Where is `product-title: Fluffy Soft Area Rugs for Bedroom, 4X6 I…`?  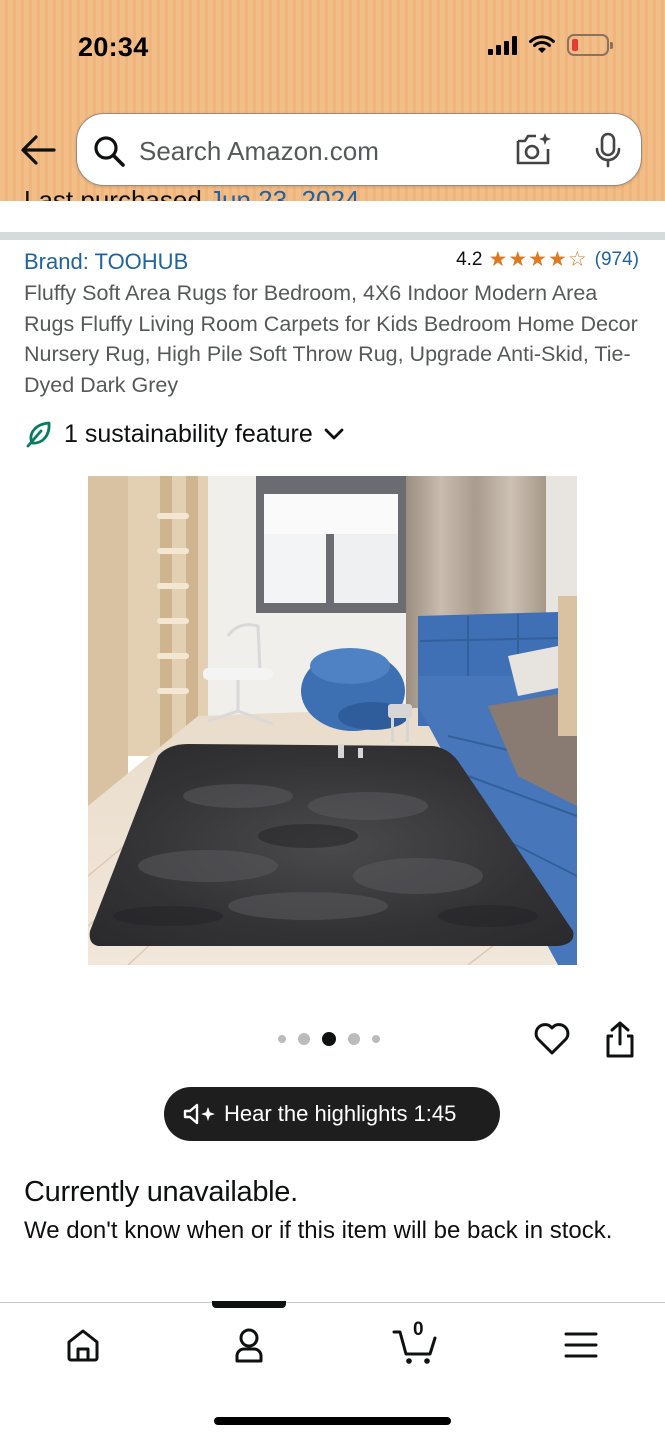 product-title: Fluffy Soft Area Rugs for Bedroom, 4X6 I… is located at coordinates (331, 339).